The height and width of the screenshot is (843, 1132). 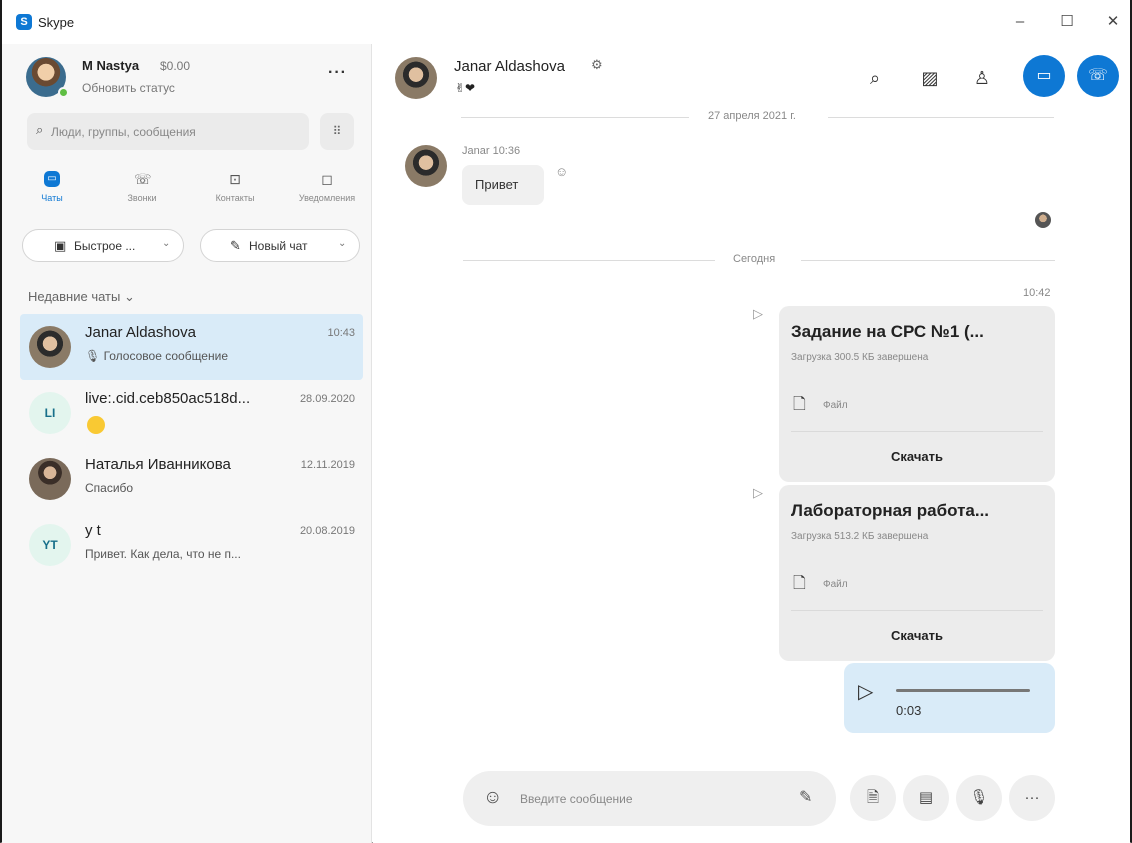 I want to click on bell-icon: ◻, so click(x=327, y=179).